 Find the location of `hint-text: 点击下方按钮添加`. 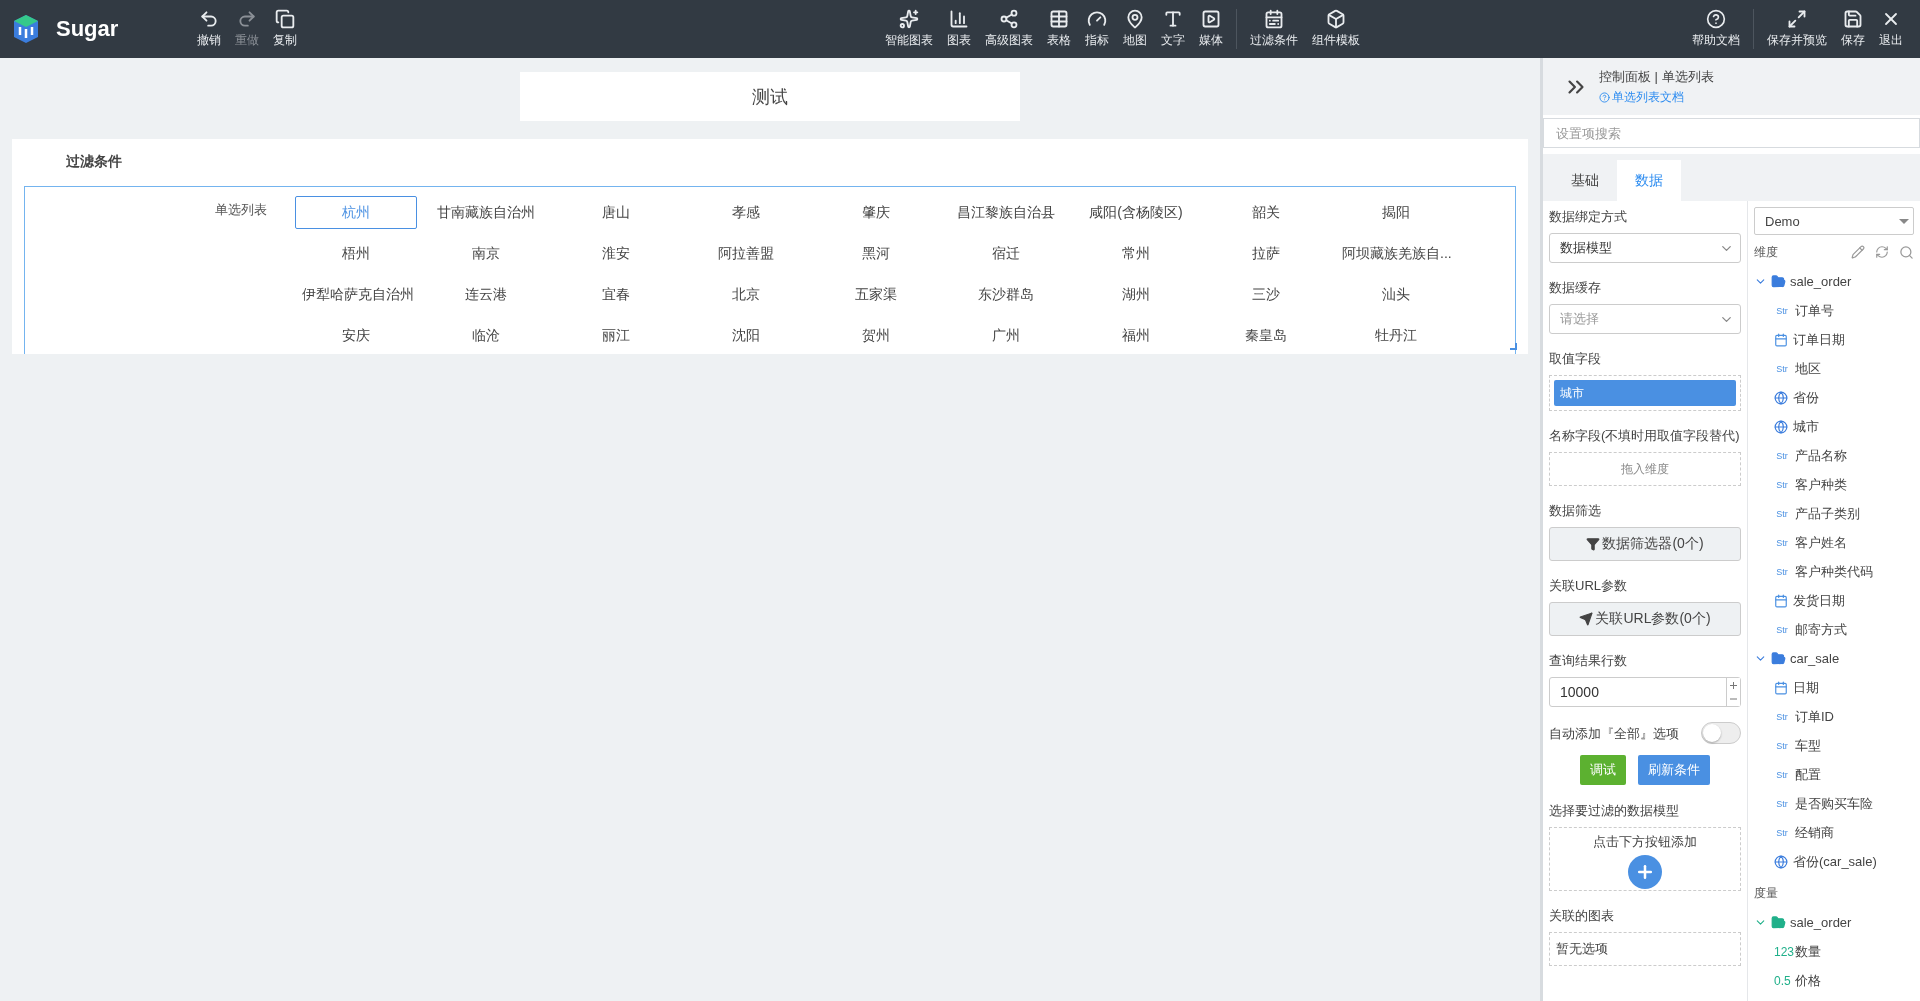

hint-text: 点击下方按钮添加 is located at coordinates (1645, 842).